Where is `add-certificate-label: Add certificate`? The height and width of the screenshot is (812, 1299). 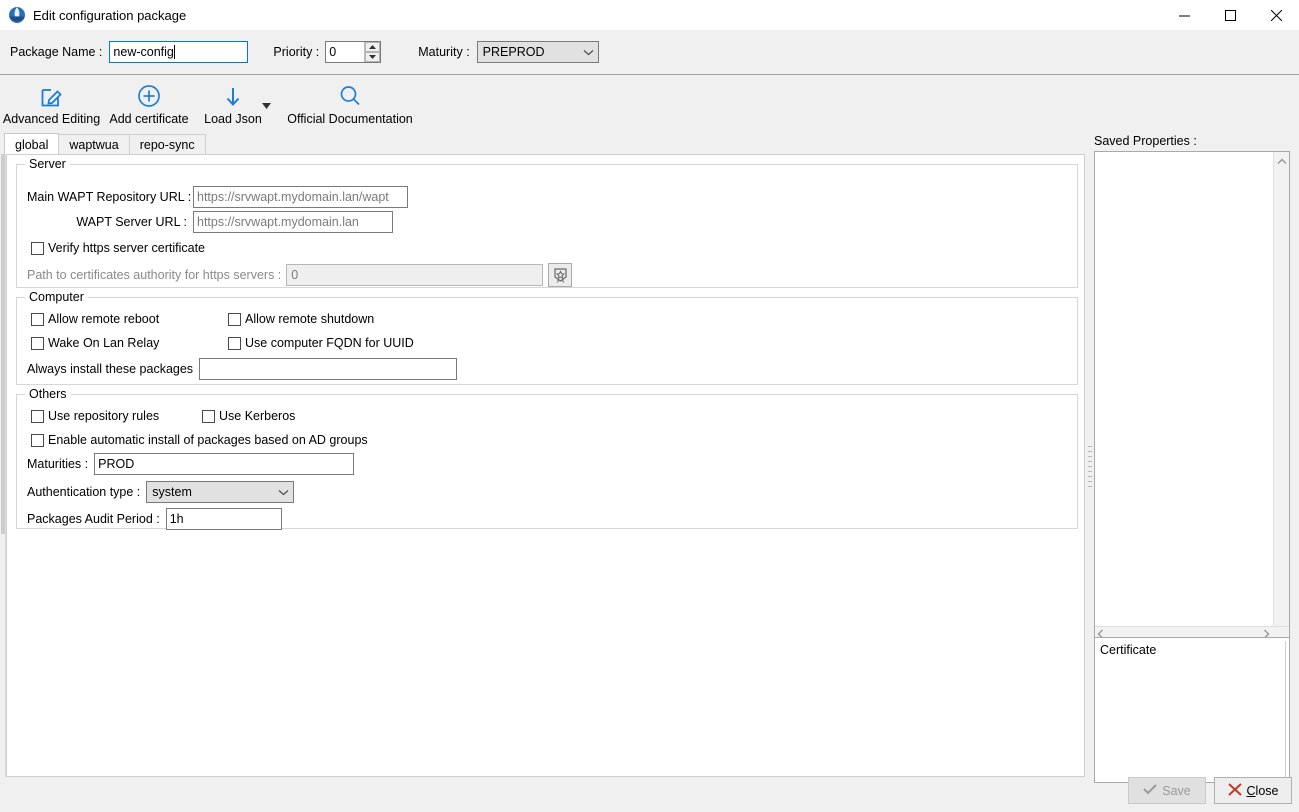
add-certificate-label: Add certificate is located at coordinates (149, 119).